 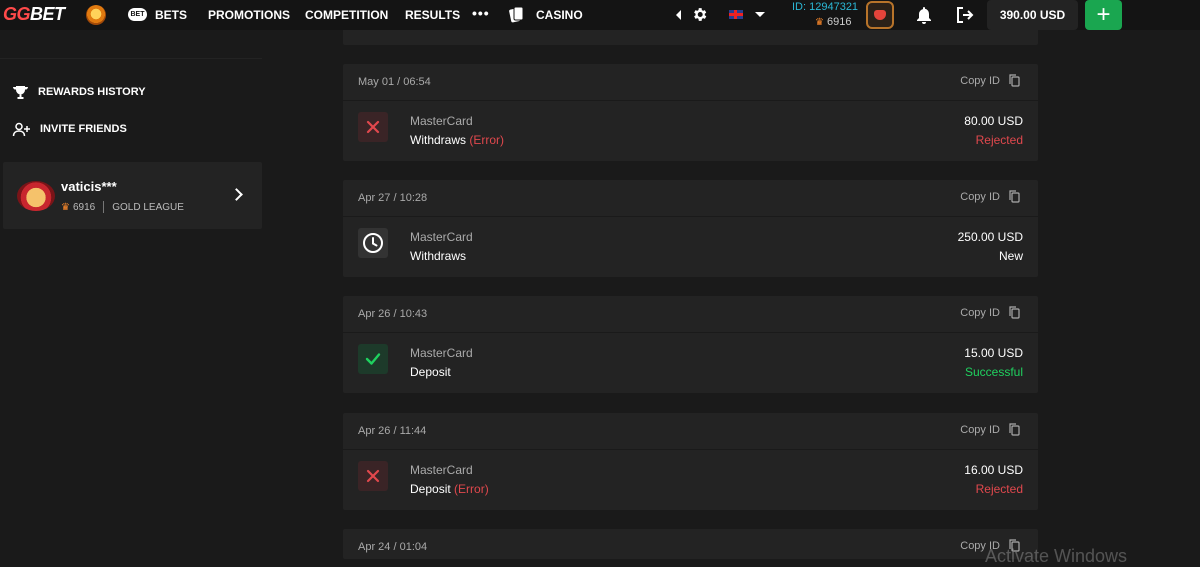 What do you see at coordinates (393, 547) in the screenshot?
I see `transaction-date: Apr 24 / 01:04` at bounding box center [393, 547].